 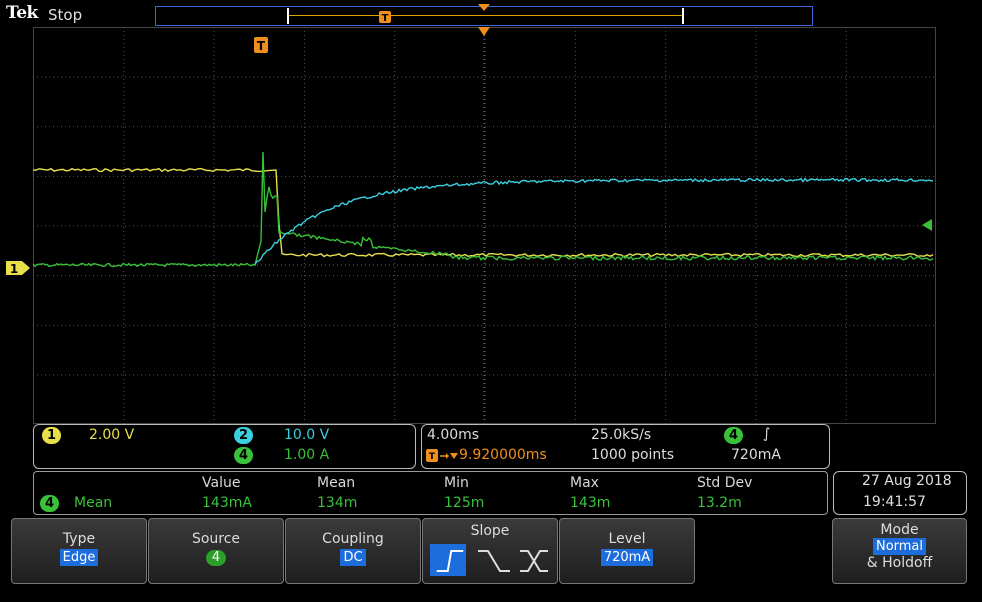 What do you see at coordinates (14, 269) in the screenshot?
I see `svg-text: 1` at bounding box center [14, 269].